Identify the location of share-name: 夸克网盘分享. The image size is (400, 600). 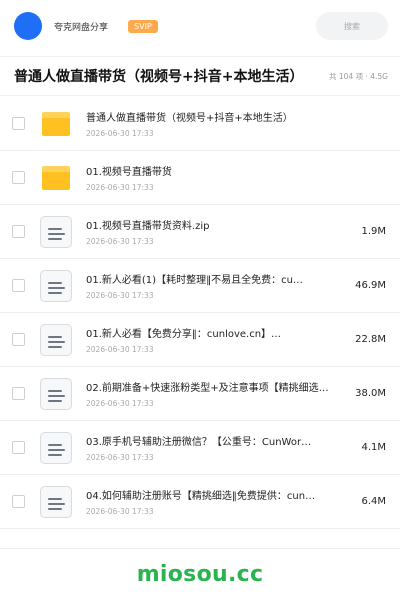
(81, 27).